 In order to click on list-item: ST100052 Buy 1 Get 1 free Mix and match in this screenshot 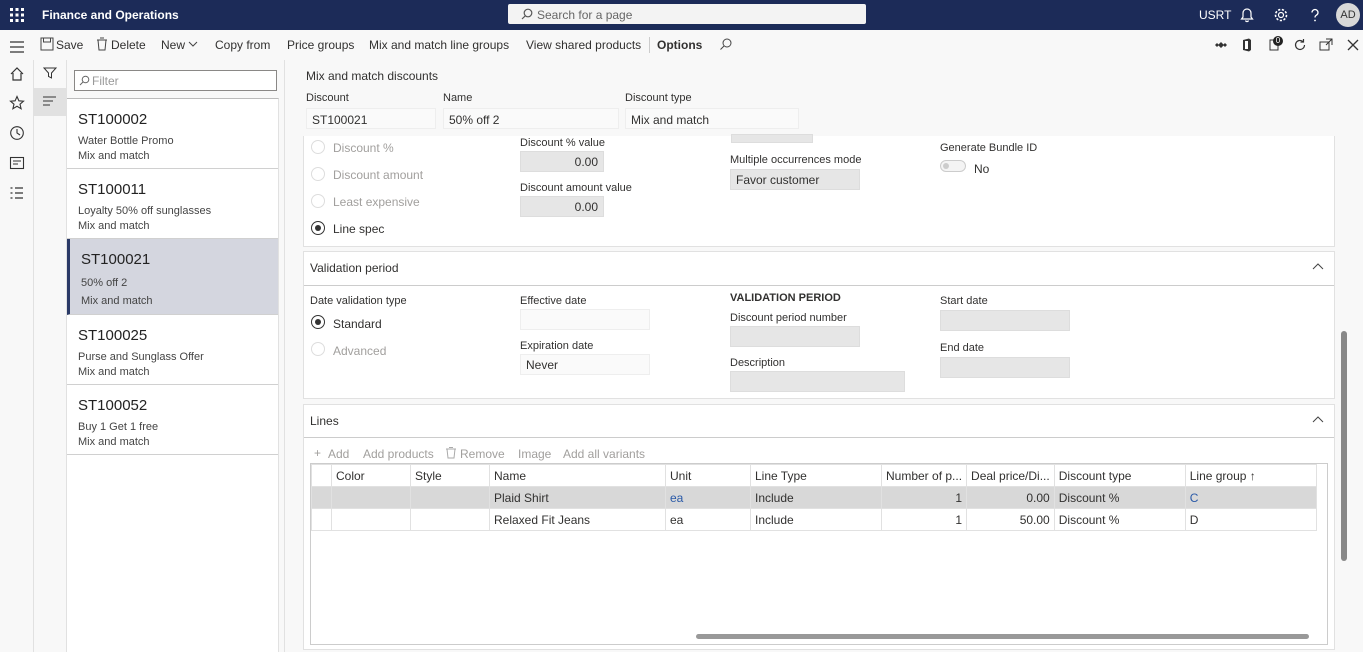, I will do `click(172, 420)`.